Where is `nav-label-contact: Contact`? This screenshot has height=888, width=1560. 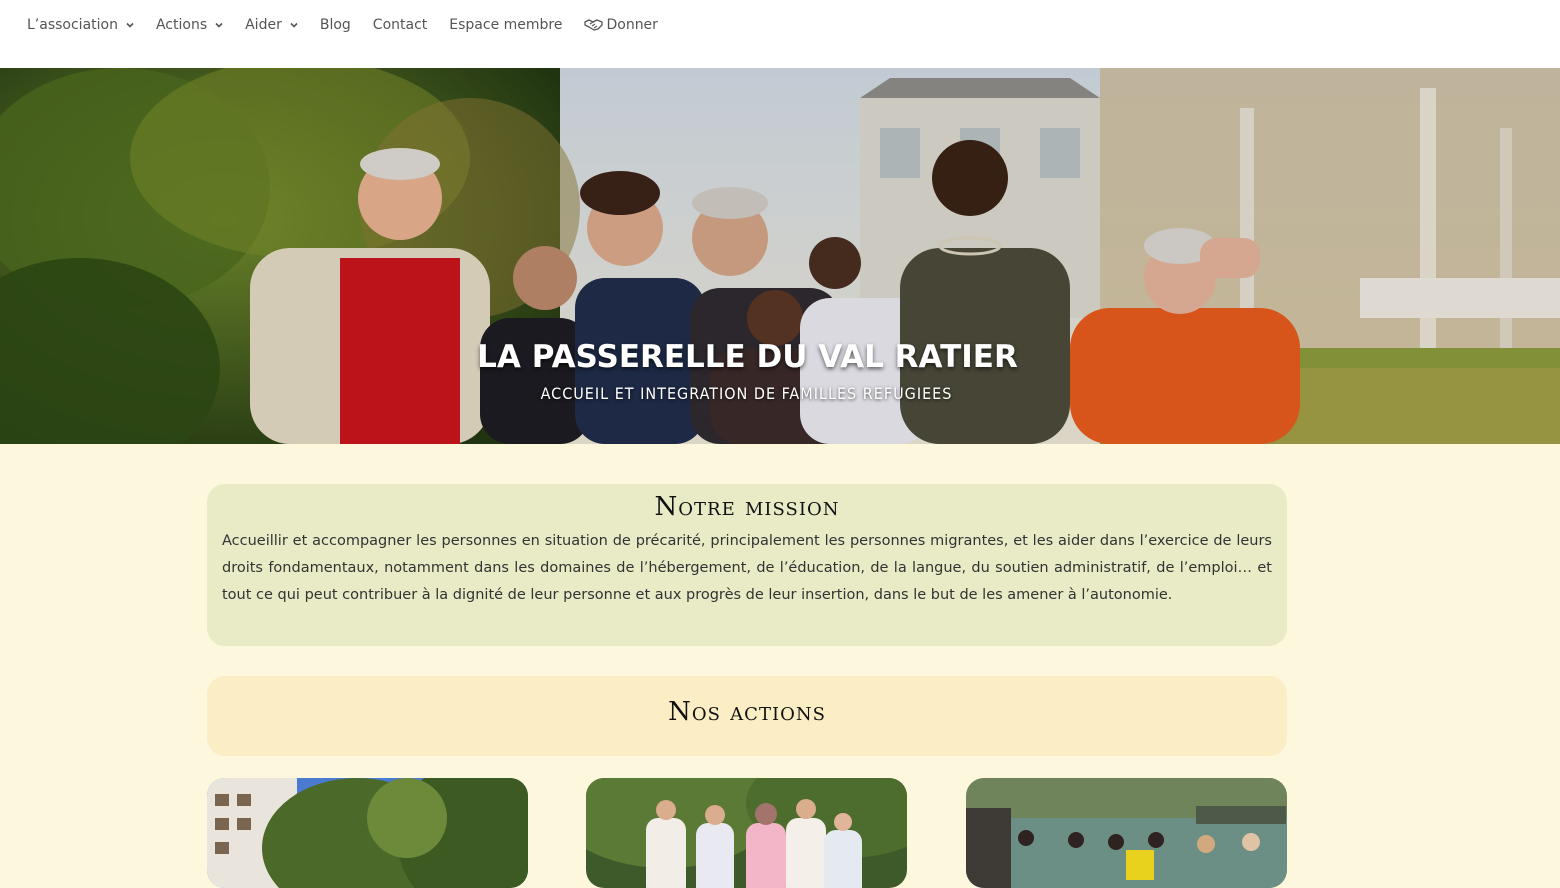 nav-label-contact: Contact is located at coordinates (400, 25).